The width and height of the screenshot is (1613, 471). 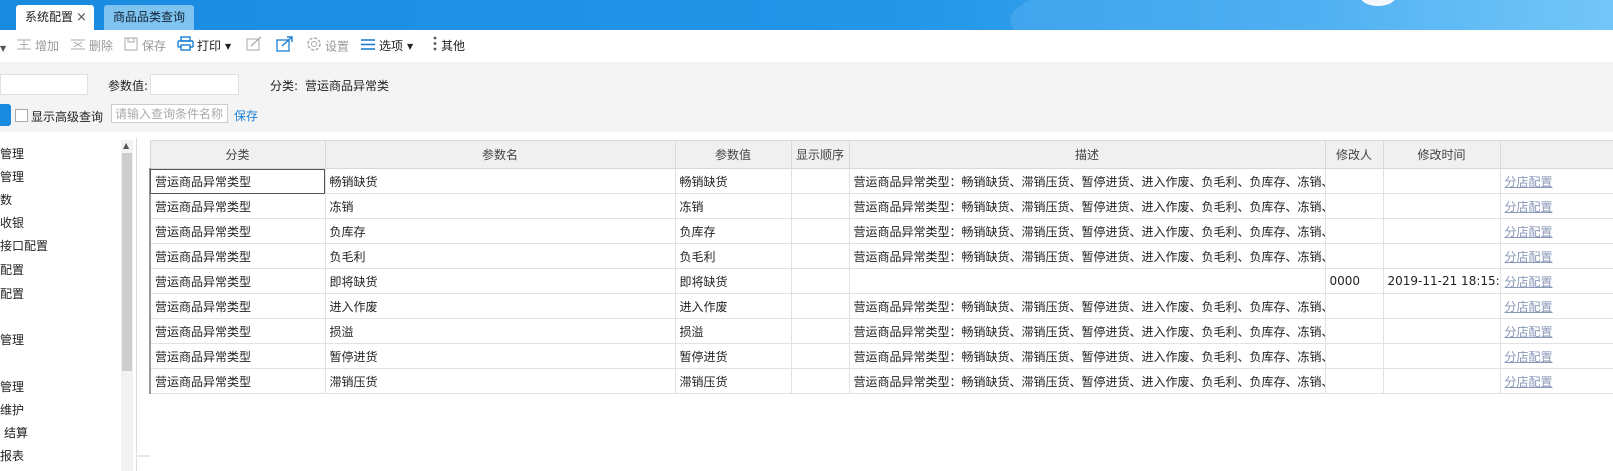 What do you see at coordinates (24, 245) in the screenshot?
I see `sidebar-item: 接口配置` at bounding box center [24, 245].